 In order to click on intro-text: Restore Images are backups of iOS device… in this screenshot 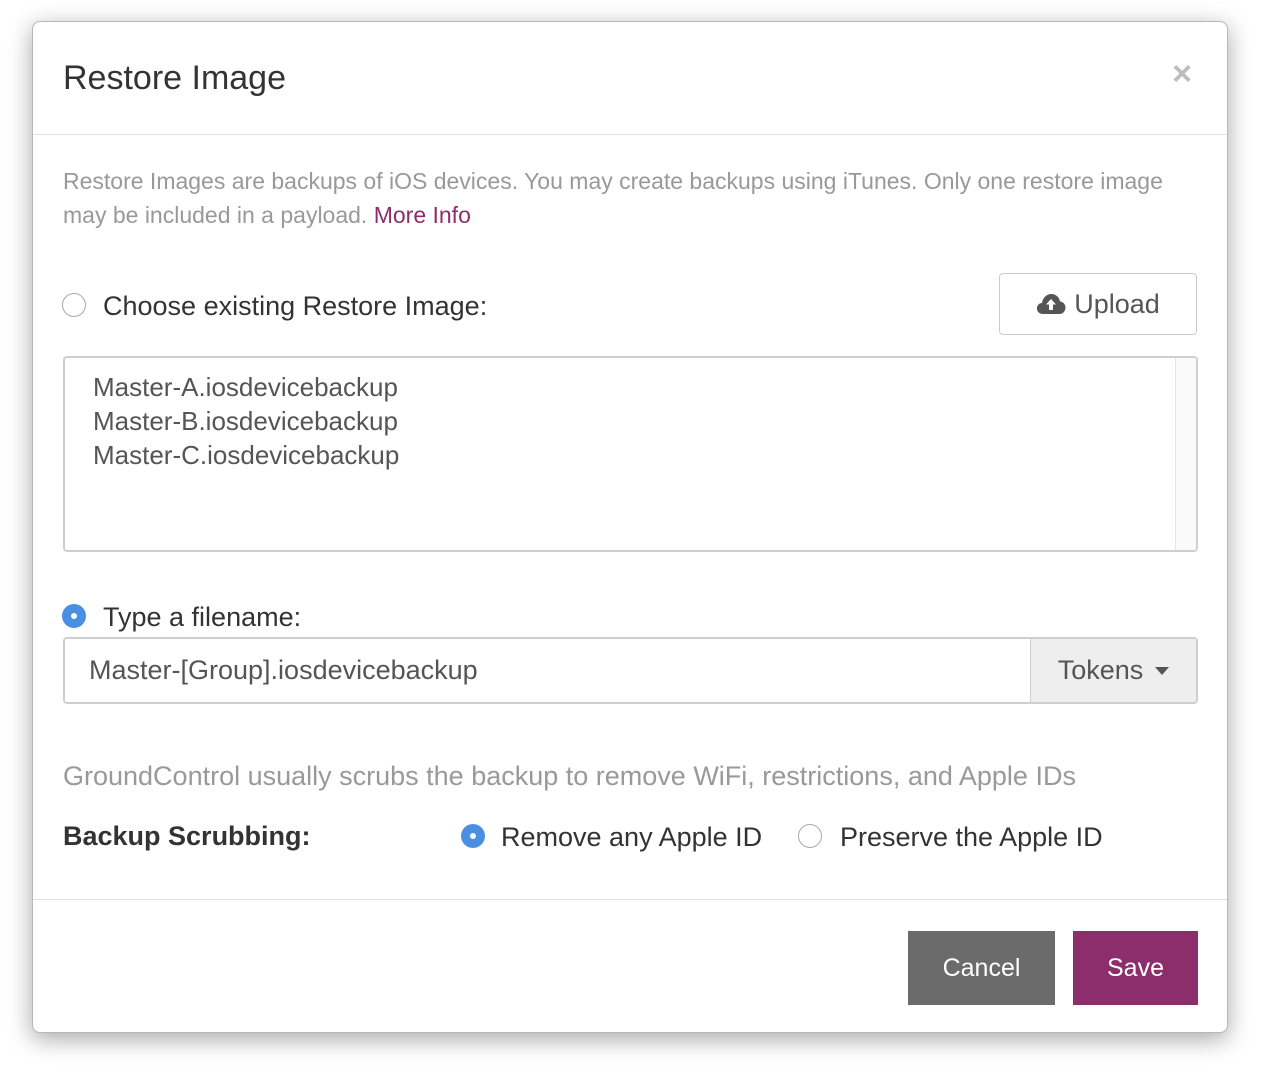, I will do `click(618, 198)`.